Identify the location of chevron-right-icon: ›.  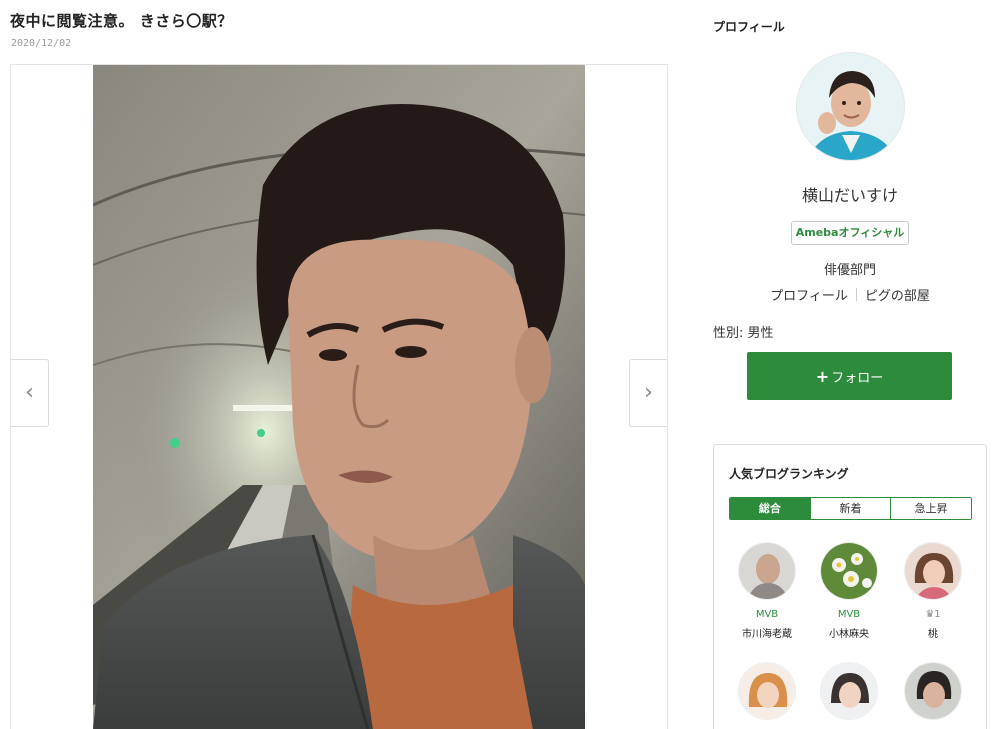
(648, 392).